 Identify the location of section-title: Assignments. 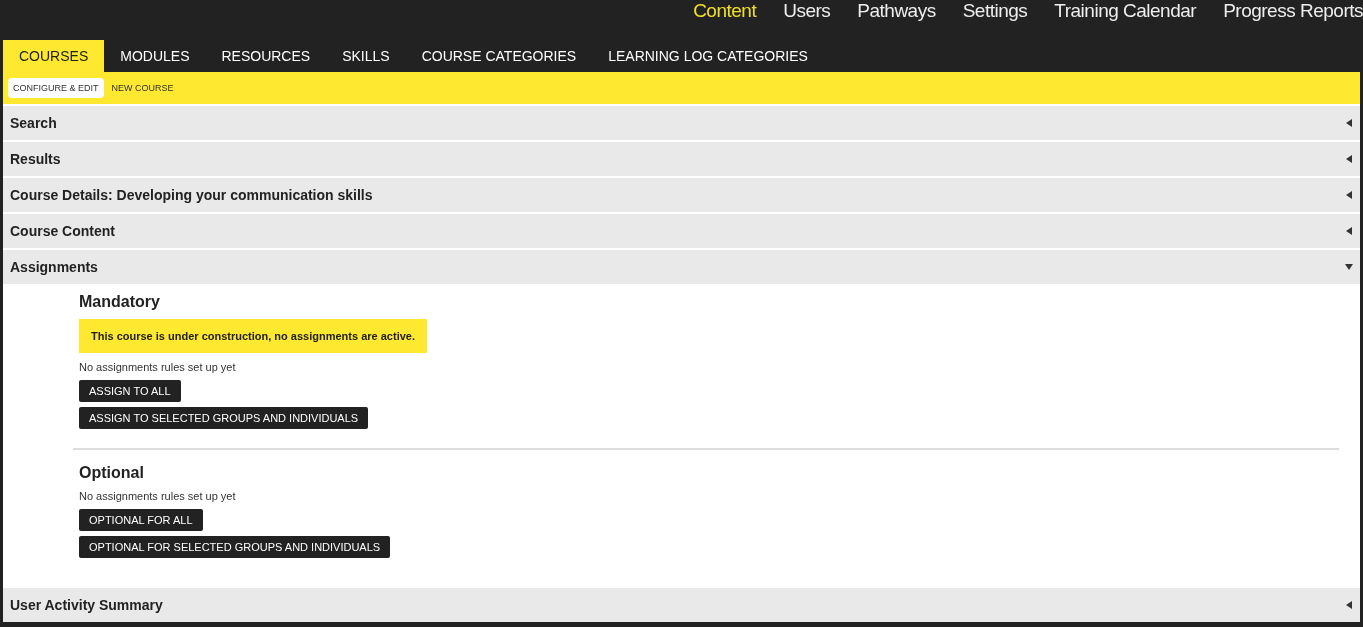
(54, 267).